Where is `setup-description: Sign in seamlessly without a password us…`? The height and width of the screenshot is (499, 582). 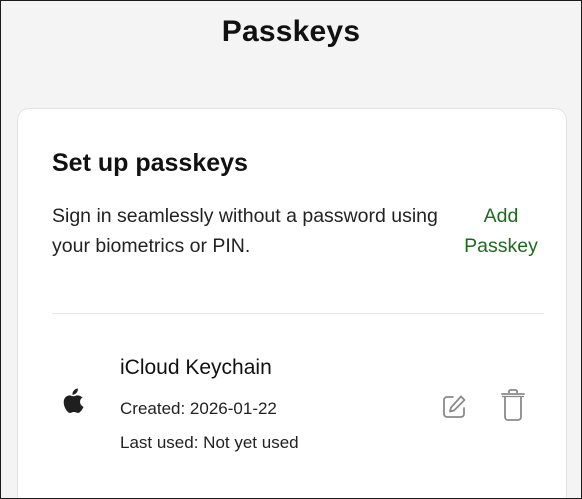 setup-description: Sign in seamlessly without a password us… is located at coordinates (245, 231).